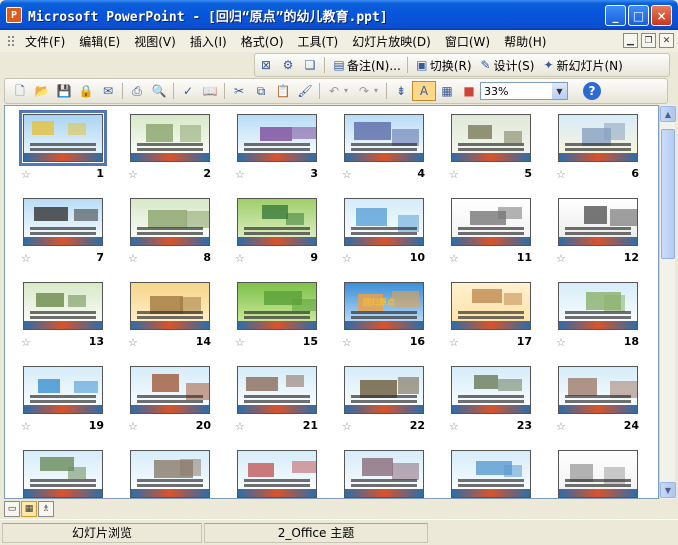 The width and height of the screenshot is (678, 545). I want to click on slide-thumbnail-15: ☆ 15, so click(284, 322).